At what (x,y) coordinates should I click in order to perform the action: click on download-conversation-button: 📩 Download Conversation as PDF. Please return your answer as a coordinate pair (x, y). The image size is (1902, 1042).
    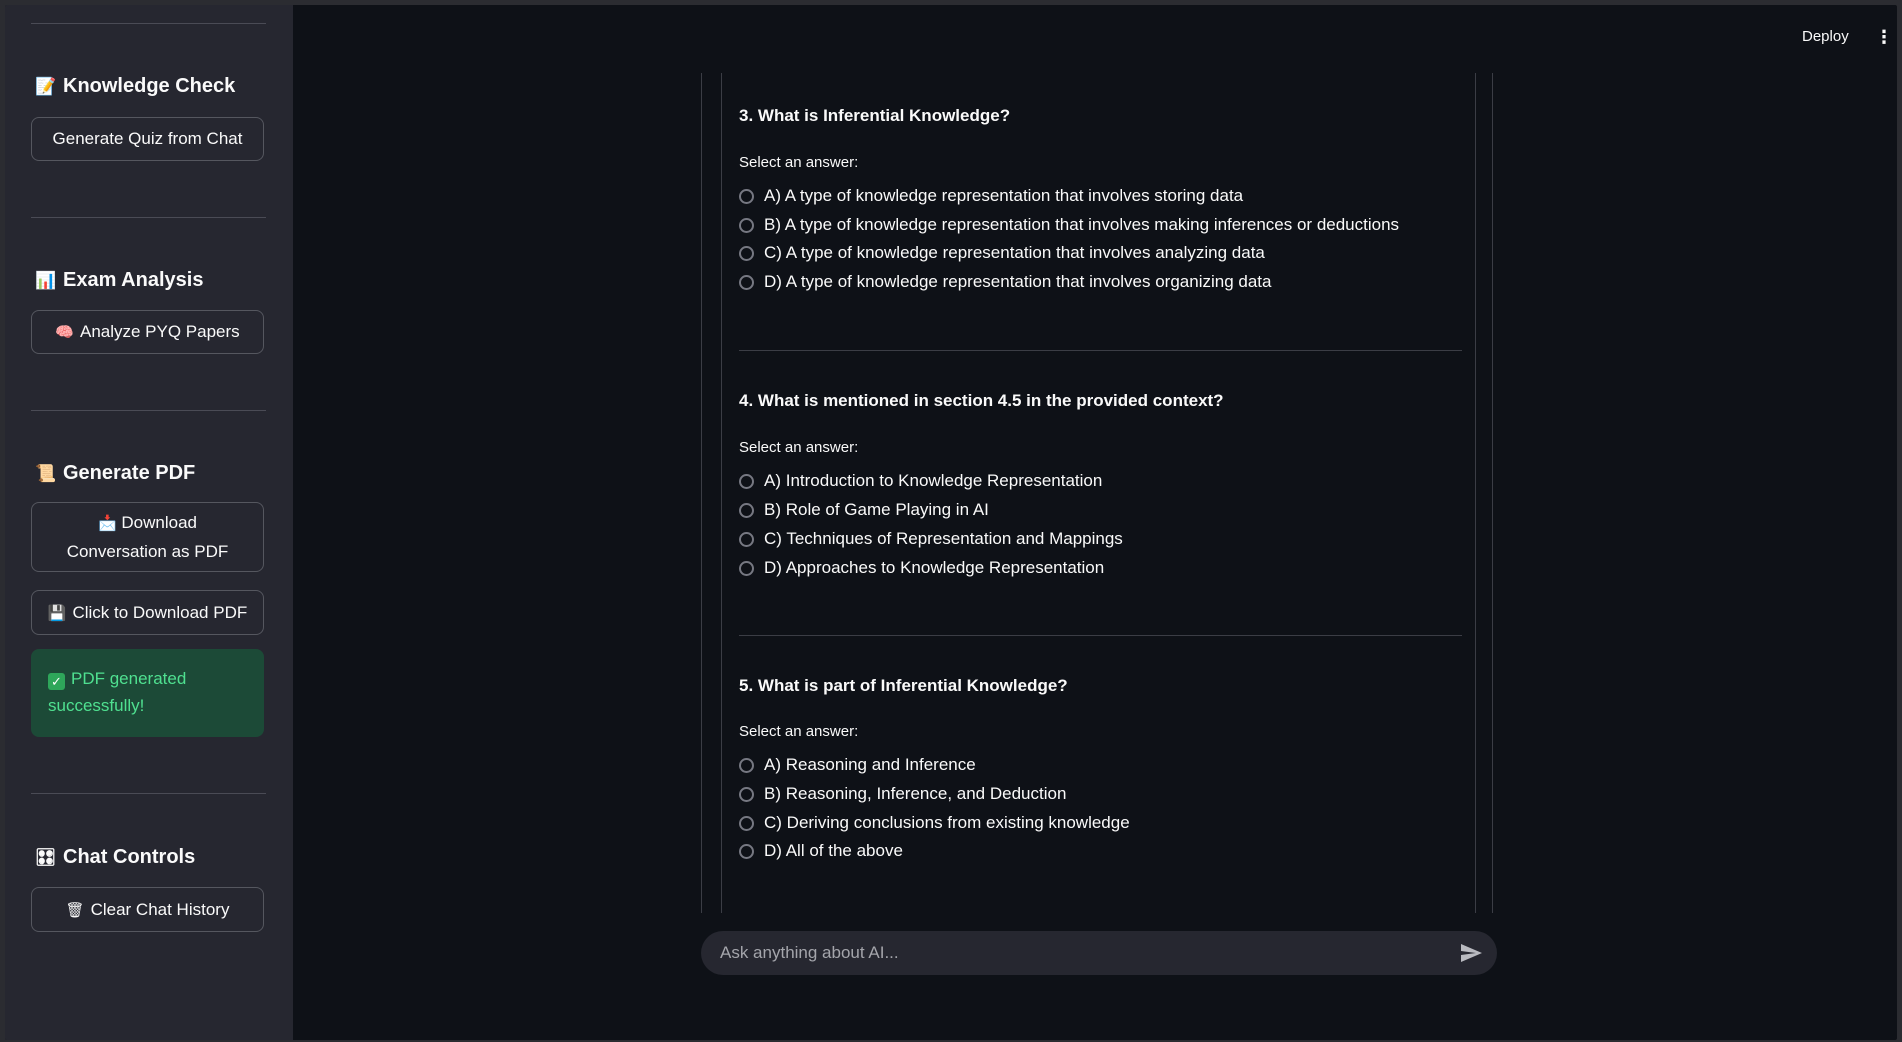
    Looking at the image, I should click on (147, 537).